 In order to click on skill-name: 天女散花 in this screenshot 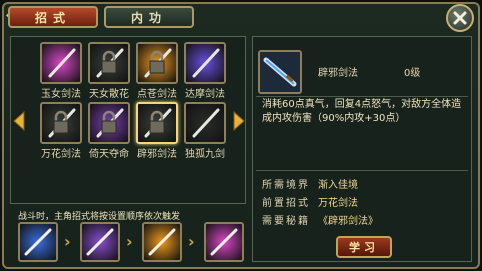, I will do `click(109, 94)`.